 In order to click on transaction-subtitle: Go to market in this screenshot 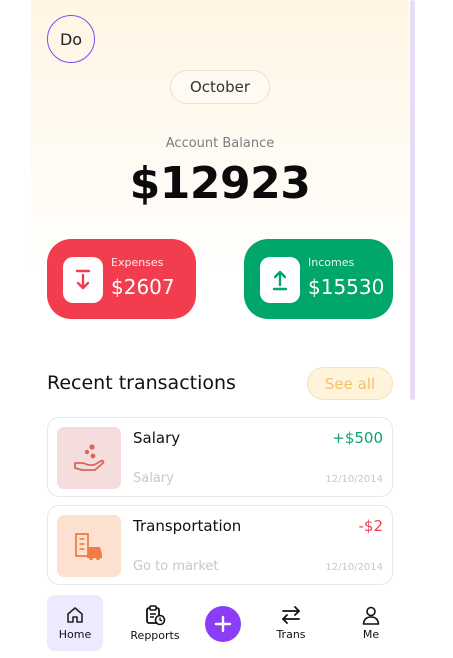, I will do `click(176, 566)`.